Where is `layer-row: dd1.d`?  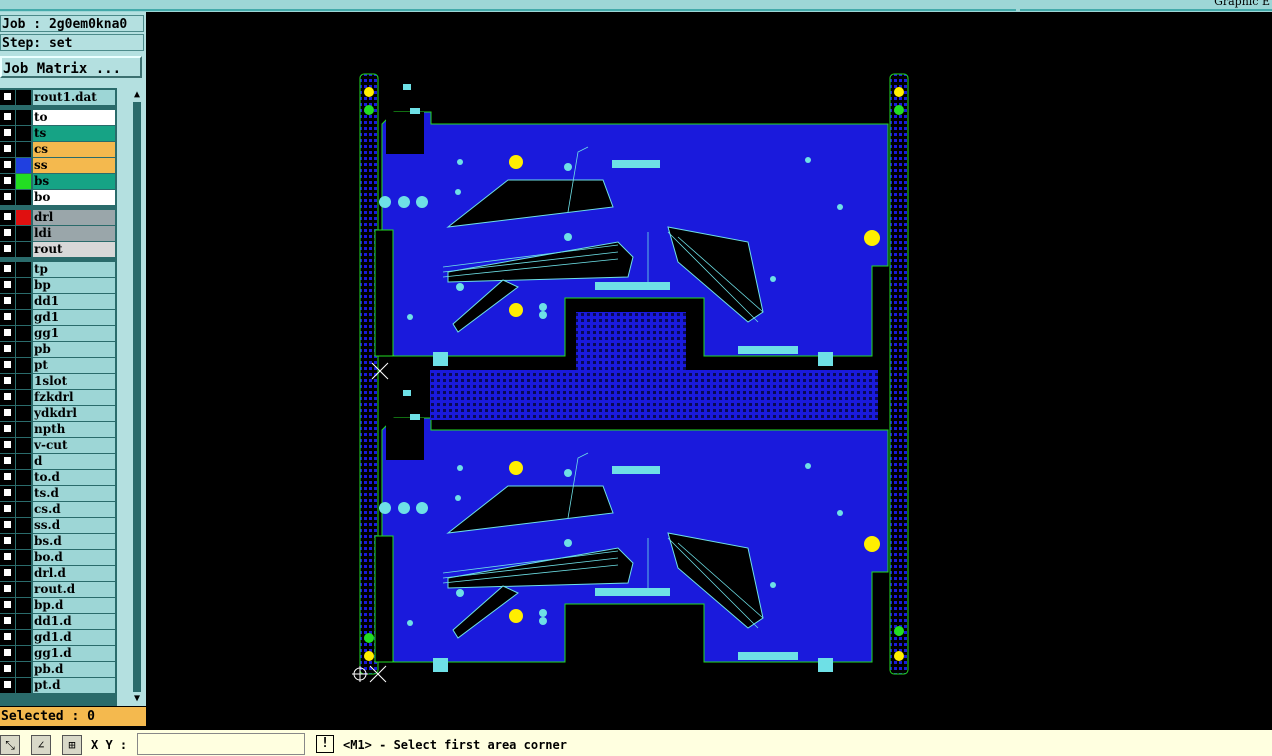
layer-row: dd1.d is located at coordinates (58, 621).